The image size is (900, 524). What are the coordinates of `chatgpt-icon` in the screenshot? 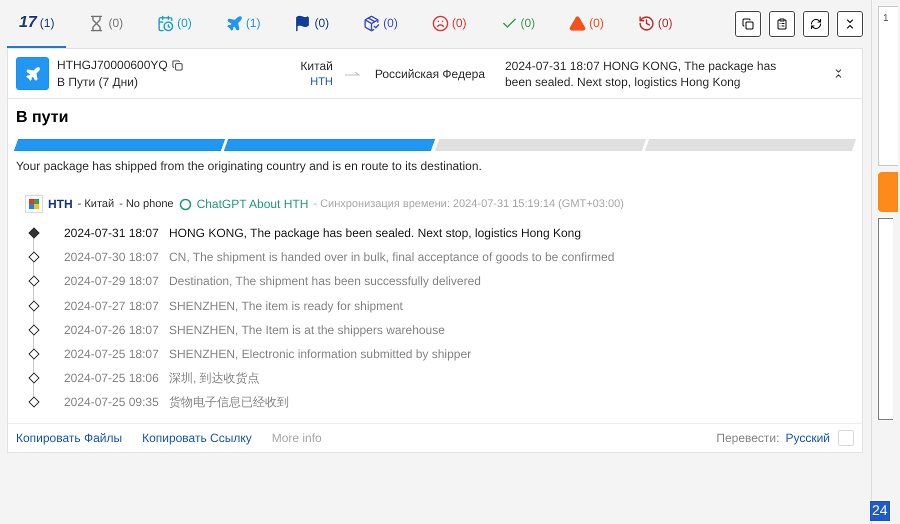 It's located at (185, 204).